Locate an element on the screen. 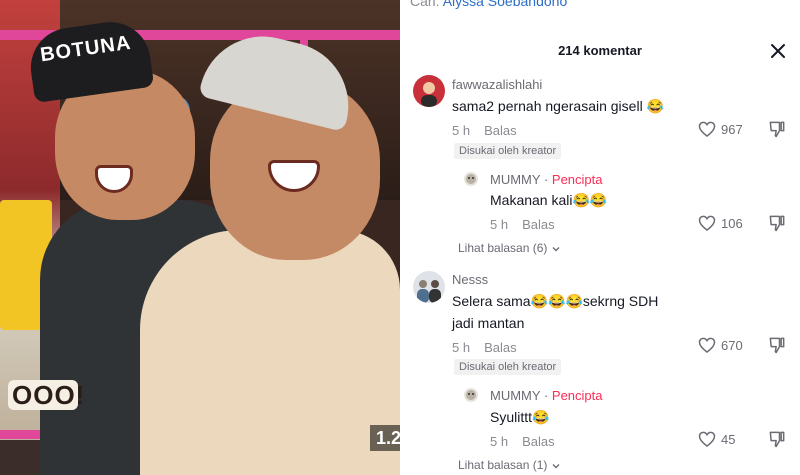 The height and width of the screenshot is (475, 800). close-icon is located at coordinates (778, 51).